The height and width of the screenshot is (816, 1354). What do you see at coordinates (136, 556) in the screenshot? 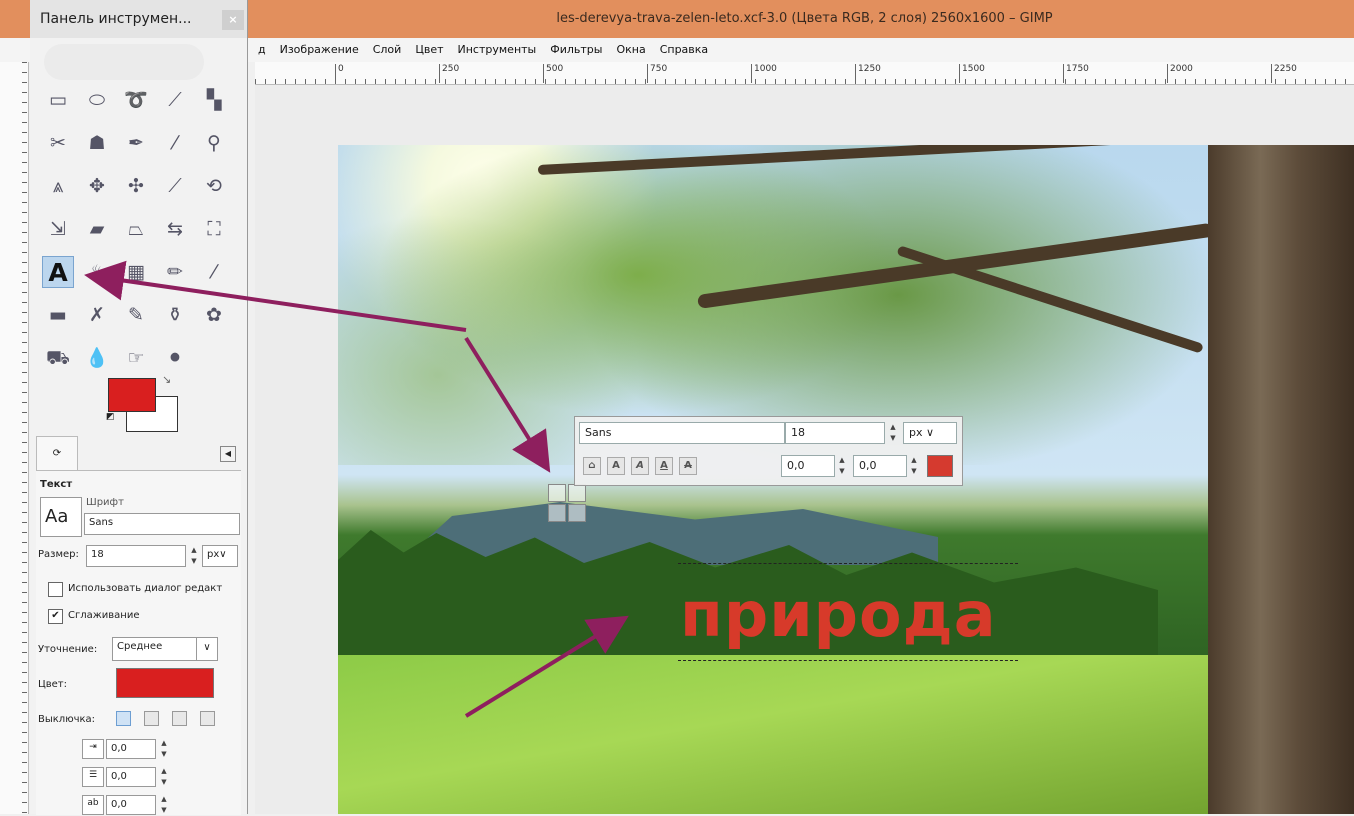
I see `size-input: 18` at bounding box center [136, 556].